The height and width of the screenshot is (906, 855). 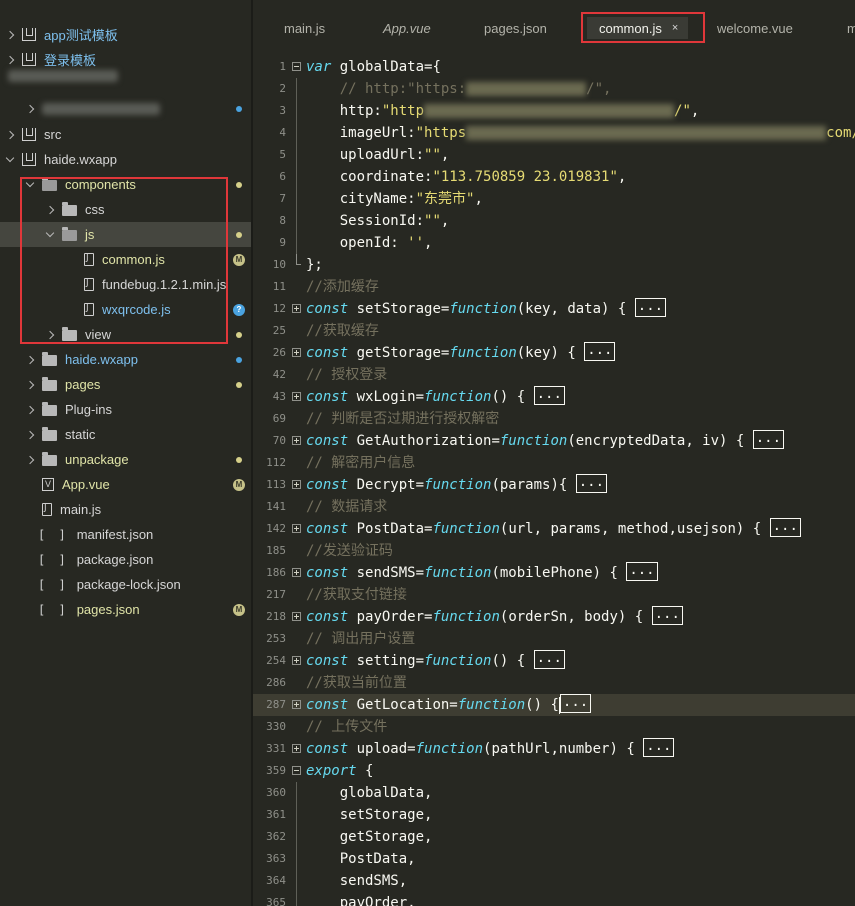 I want to click on tree-item-label: haide.wxapp, so click(x=101, y=359).